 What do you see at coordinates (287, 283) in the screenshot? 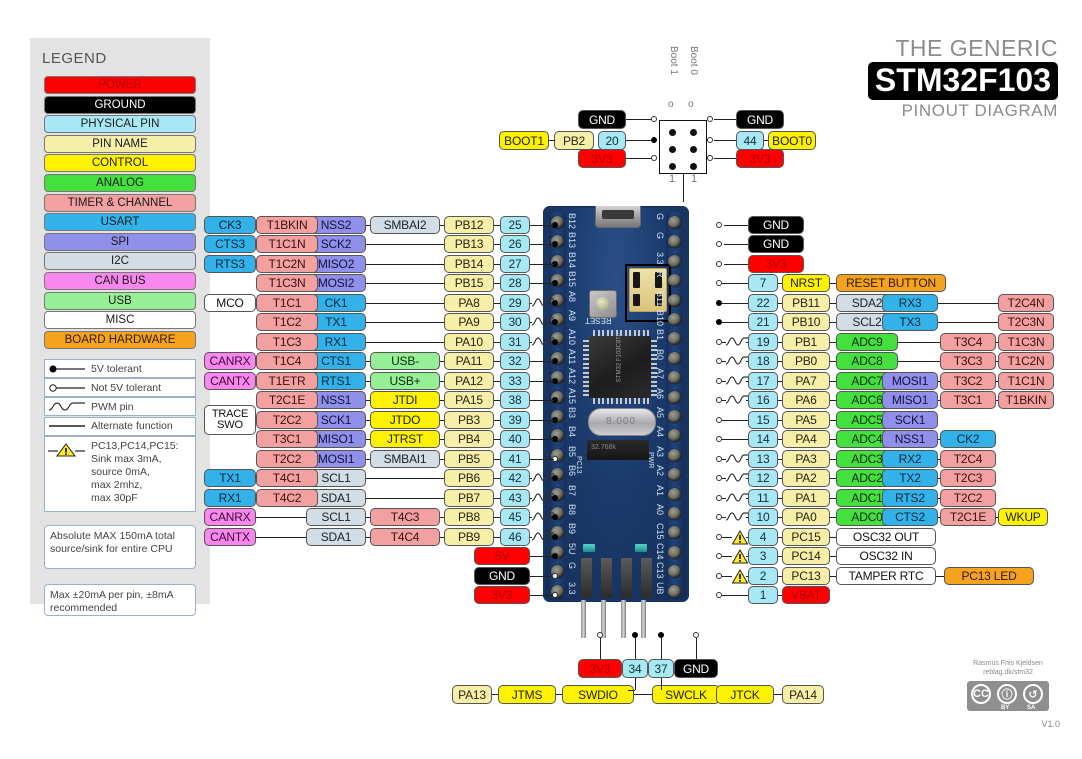
I see `left-fn-T1C3N: T1C3N` at bounding box center [287, 283].